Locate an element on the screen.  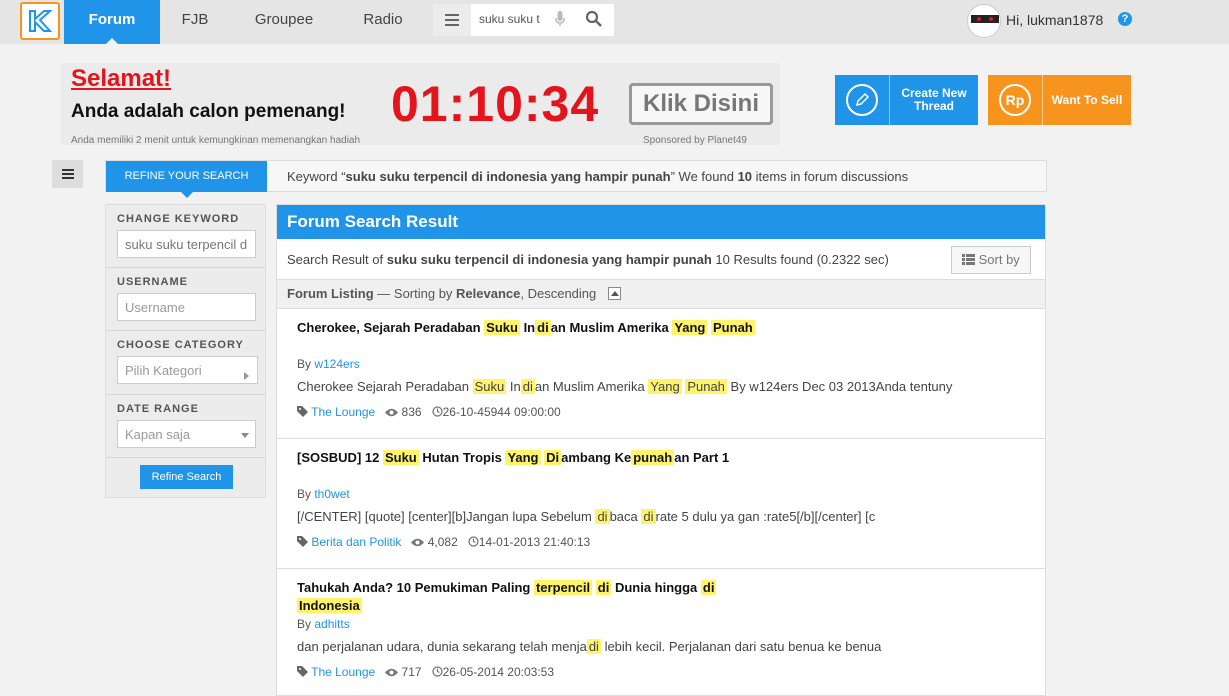
highlight-term: Indonesia is located at coordinates (329, 605).